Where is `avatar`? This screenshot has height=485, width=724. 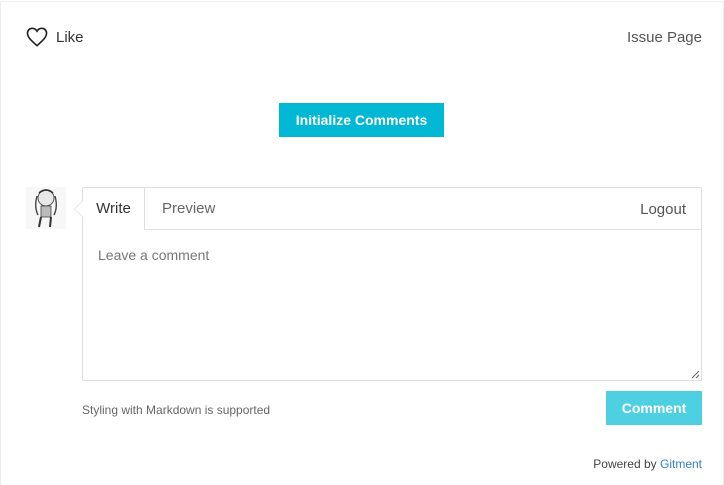 avatar is located at coordinates (46, 208).